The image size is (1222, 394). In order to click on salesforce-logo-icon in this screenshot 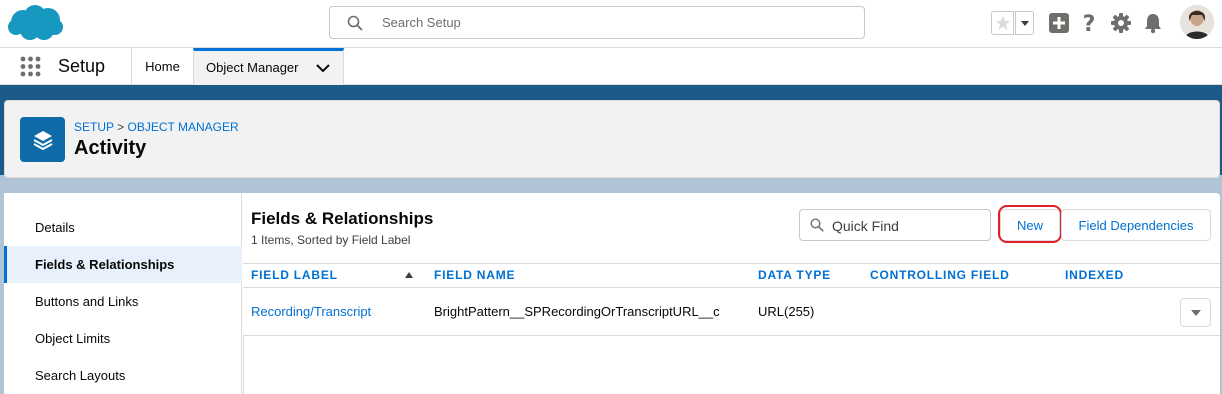, I will do `click(35, 23)`.